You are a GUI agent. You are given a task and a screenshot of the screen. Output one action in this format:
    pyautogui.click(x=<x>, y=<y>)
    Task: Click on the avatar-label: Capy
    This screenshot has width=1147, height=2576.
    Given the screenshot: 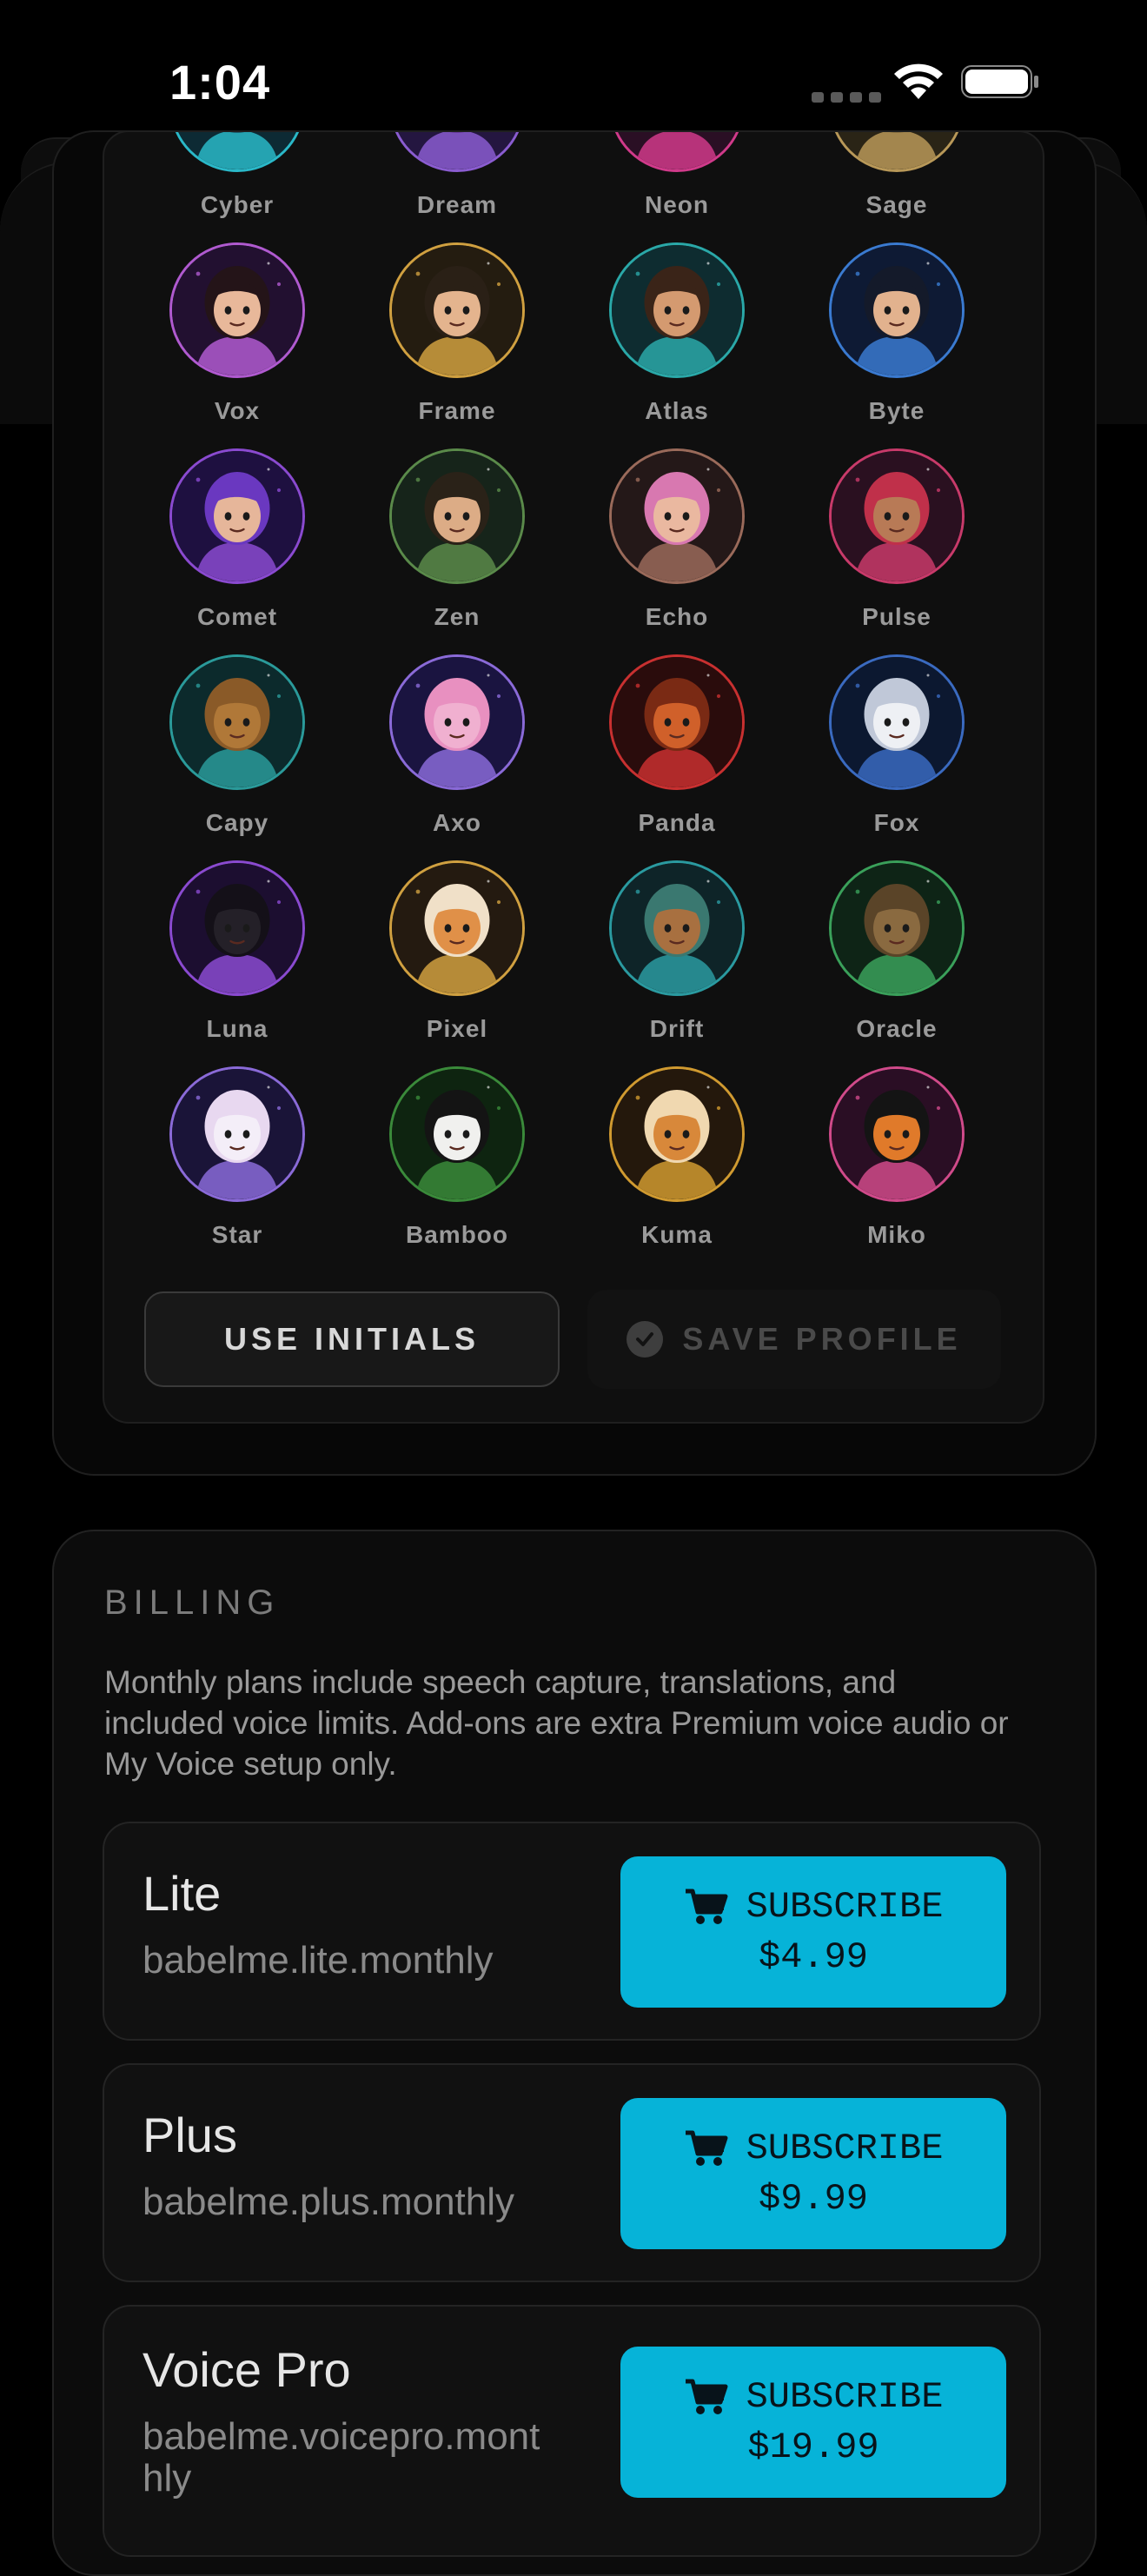 What is the action you would take?
    pyautogui.click(x=237, y=822)
    